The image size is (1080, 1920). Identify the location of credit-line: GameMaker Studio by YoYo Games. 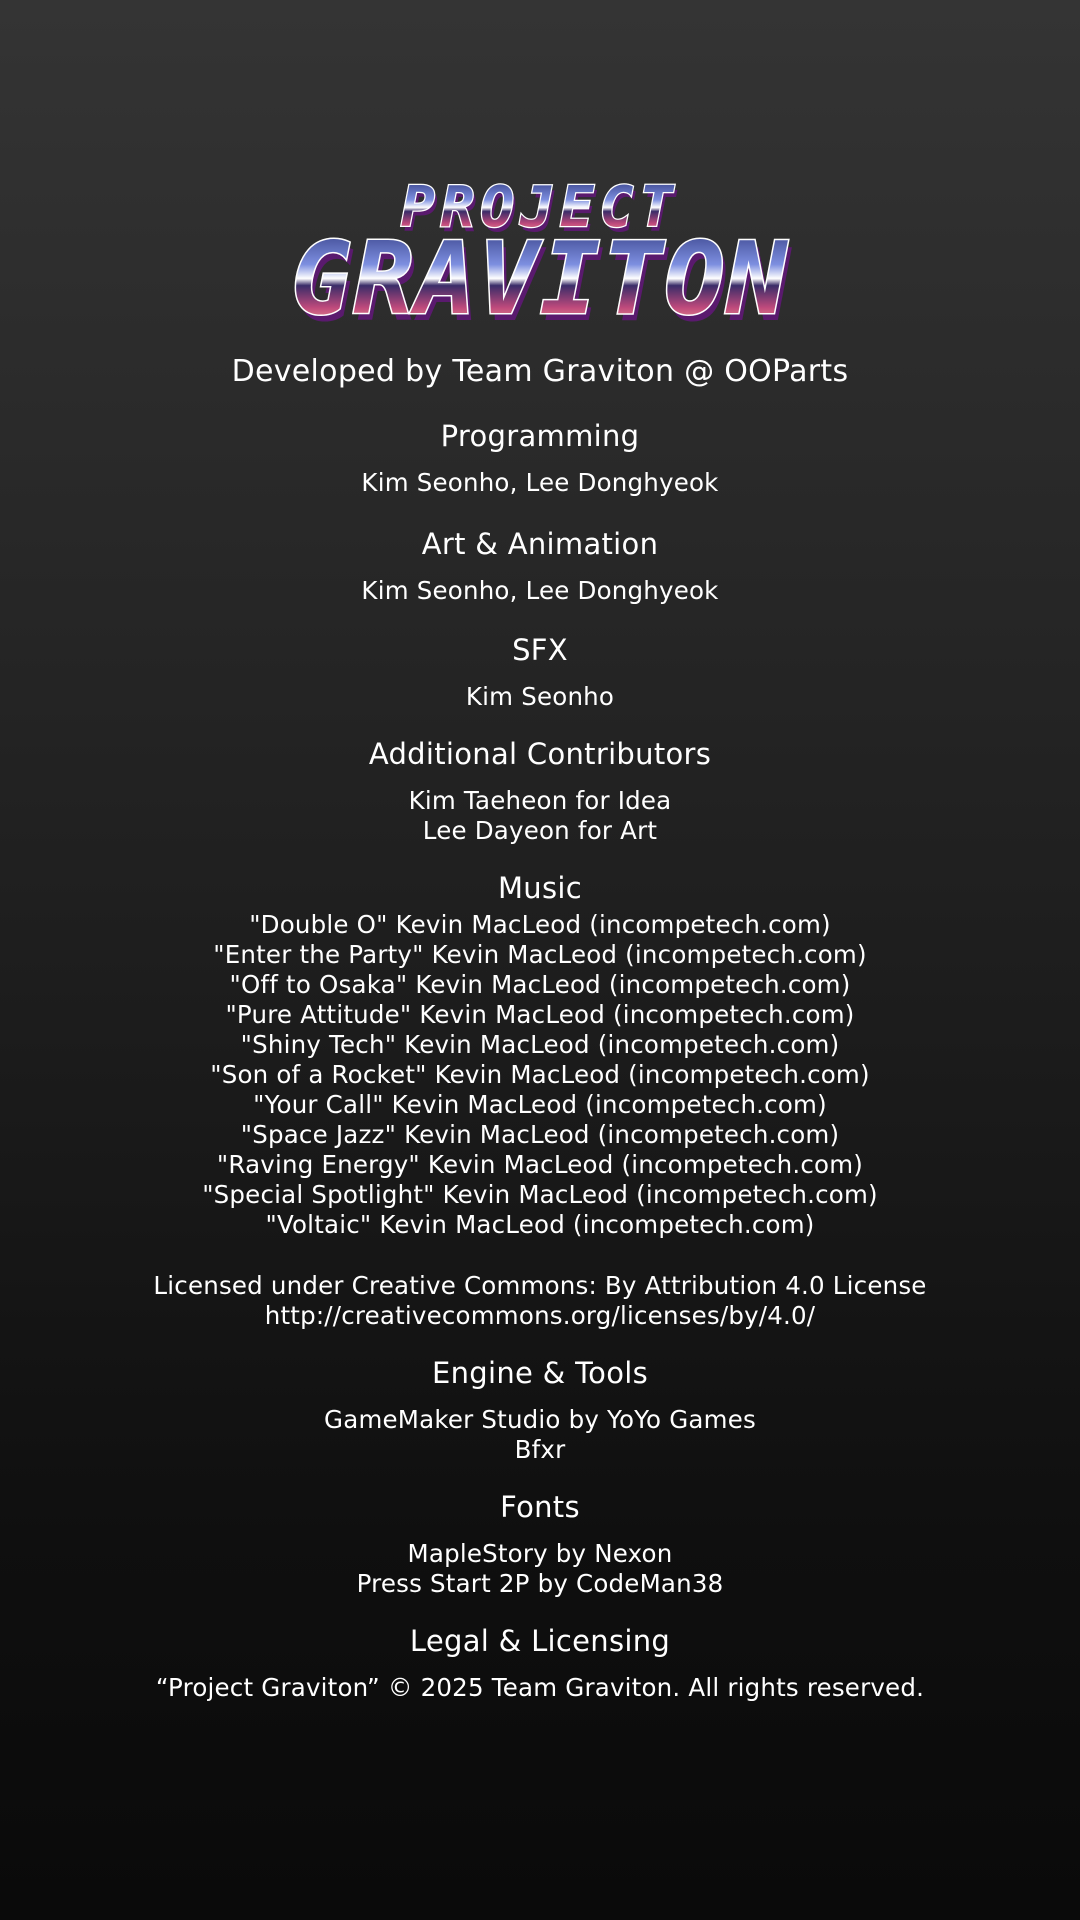
(540, 1419).